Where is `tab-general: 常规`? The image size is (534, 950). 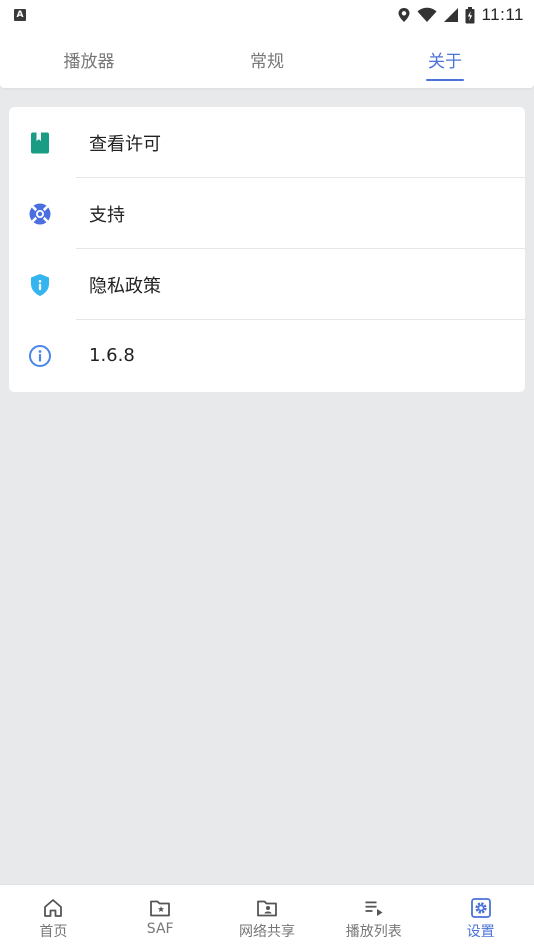
tab-general: 常规 is located at coordinates (267, 59).